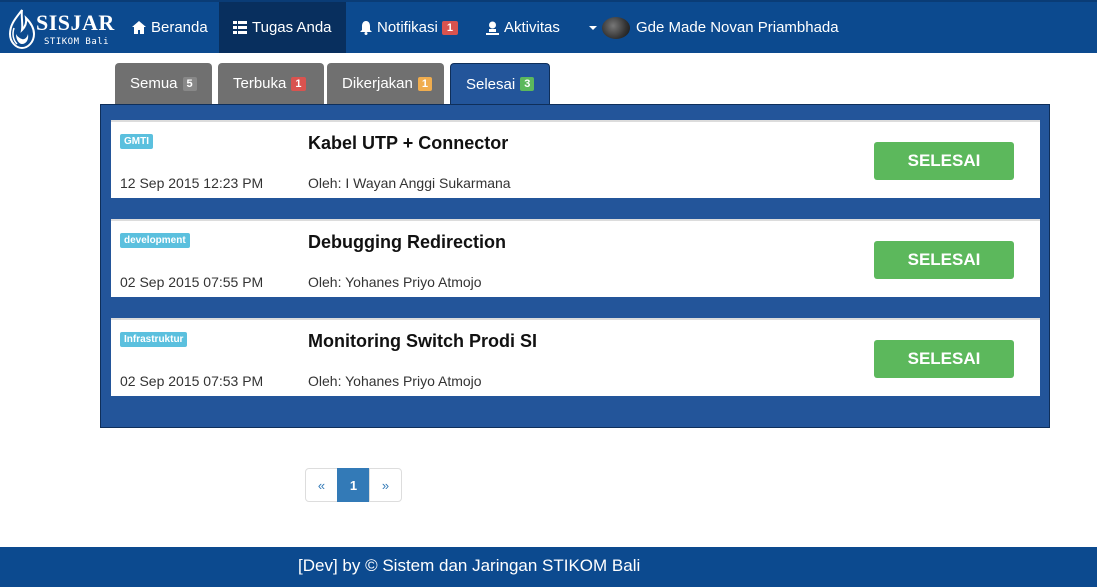  I want to click on pagination: « 1 », so click(353, 485).